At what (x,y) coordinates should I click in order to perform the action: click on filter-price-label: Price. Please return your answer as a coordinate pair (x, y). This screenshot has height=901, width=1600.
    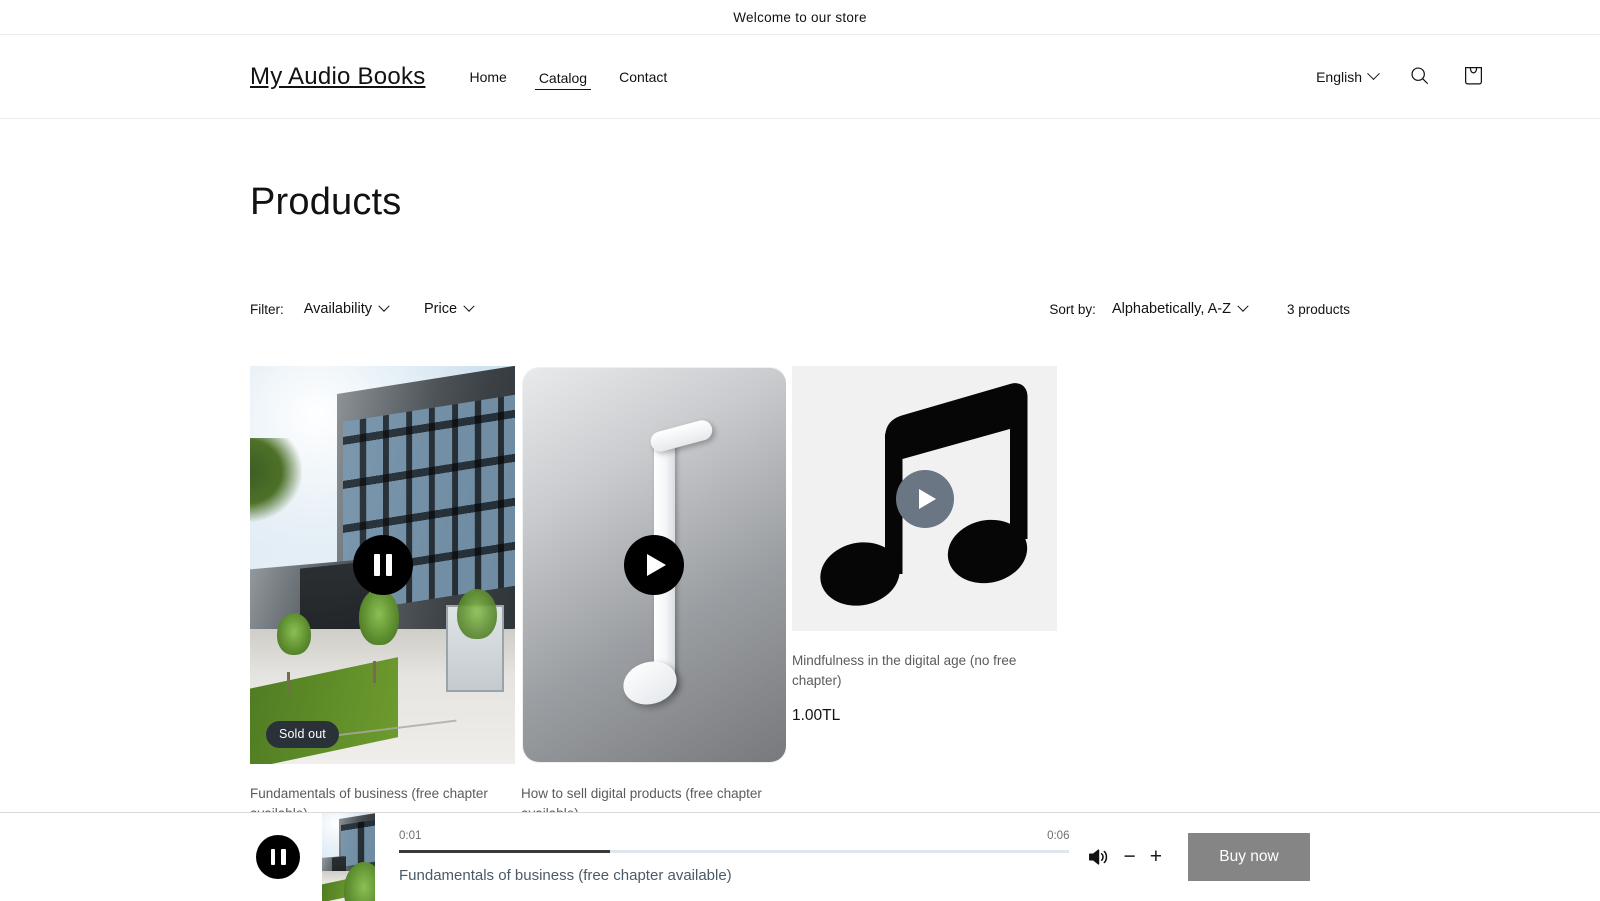
    Looking at the image, I should click on (440, 309).